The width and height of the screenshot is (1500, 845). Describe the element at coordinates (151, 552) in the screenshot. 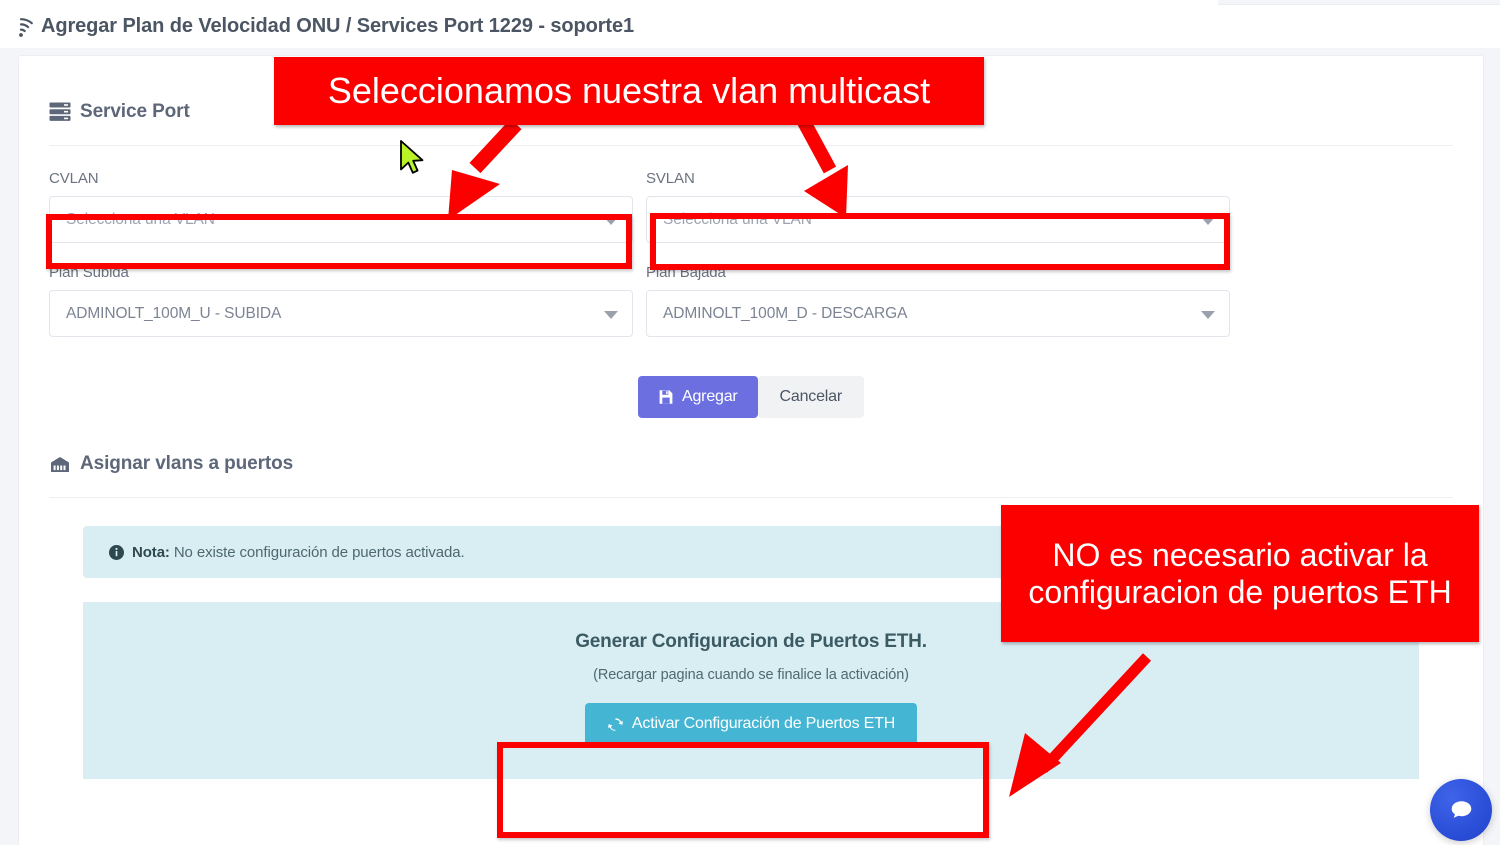

I see `note-label: Nota:` at that location.